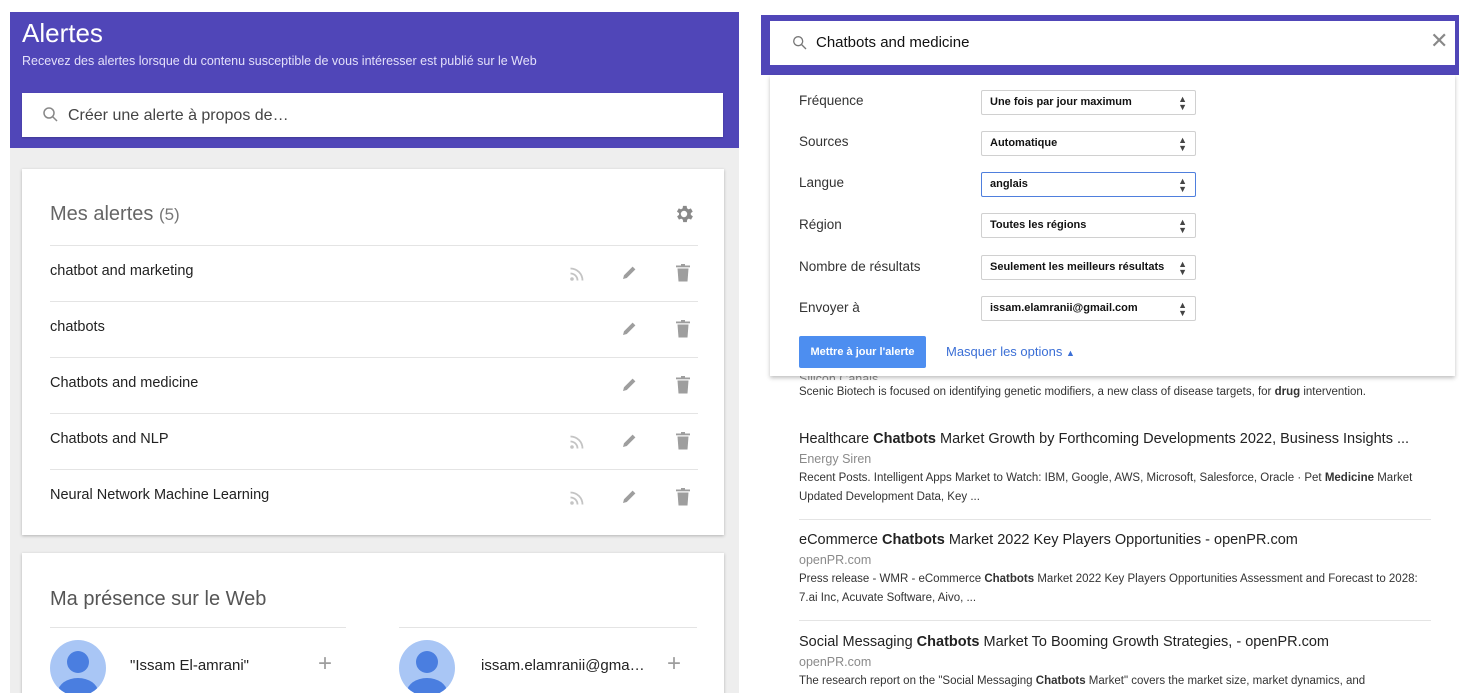  What do you see at coordinates (1077, 267) in the screenshot?
I see `select-value: Seulement les meilleurs résultats` at bounding box center [1077, 267].